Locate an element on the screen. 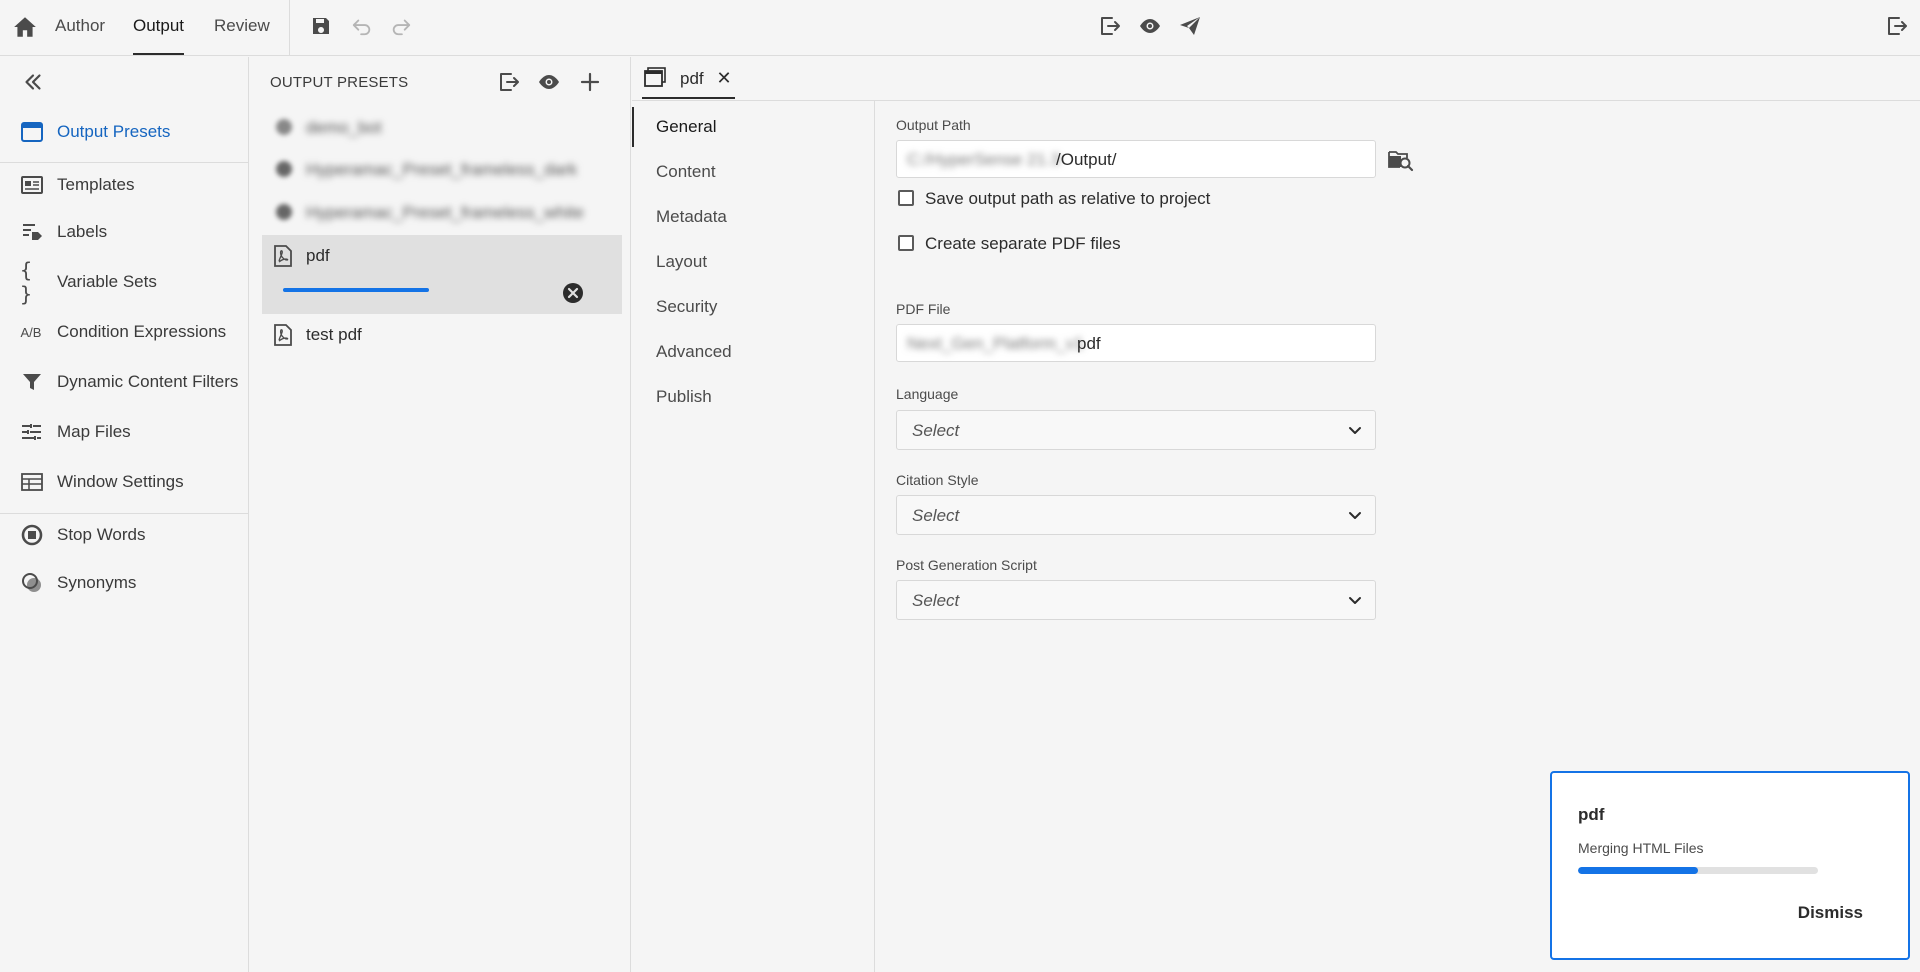 The height and width of the screenshot is (972, 1920). pdf-file-label: PDF File is located at coordinates (923, 309).